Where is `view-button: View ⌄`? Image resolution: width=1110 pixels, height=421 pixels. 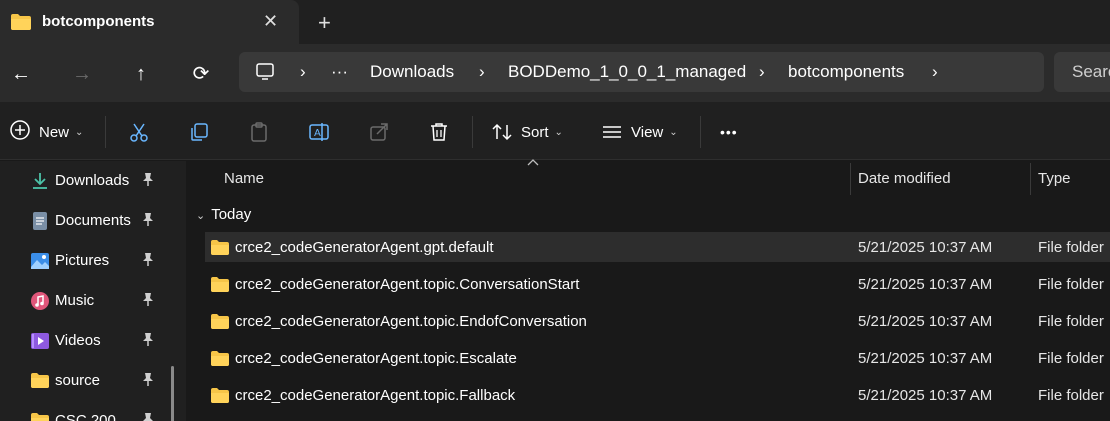 view-button: View ⌄ is located at coordinates (639, 132).